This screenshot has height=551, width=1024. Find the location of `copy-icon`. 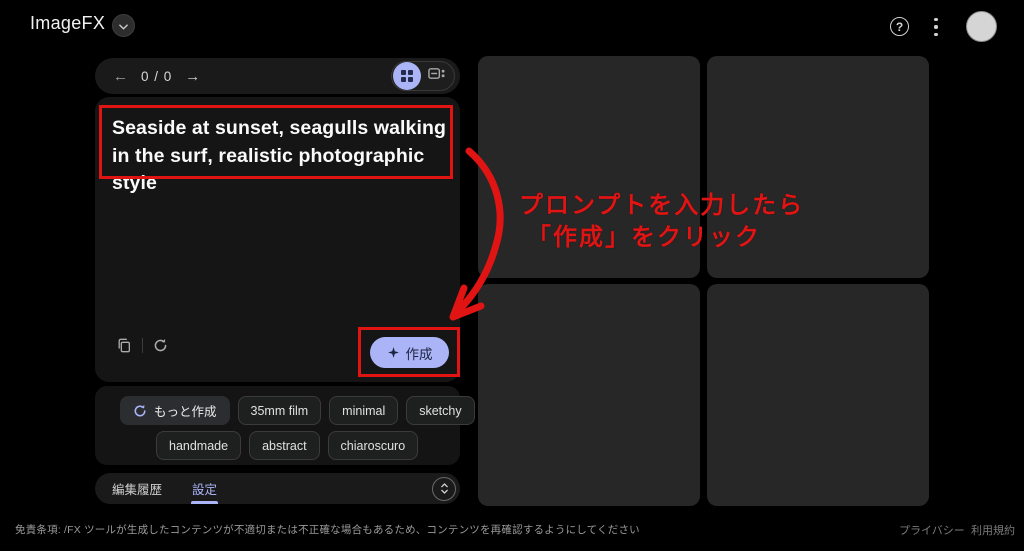

copy-icon is located at coordinates (124, 345).